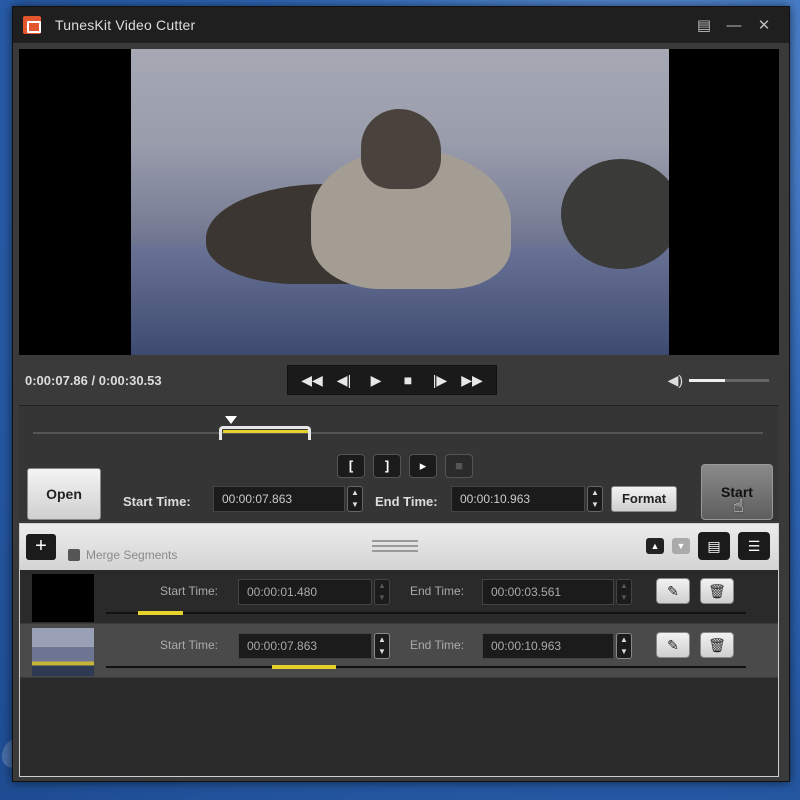 The height and width of the screenshot is (800, 800). I want to click on format-button: Format, so click(644, 499).